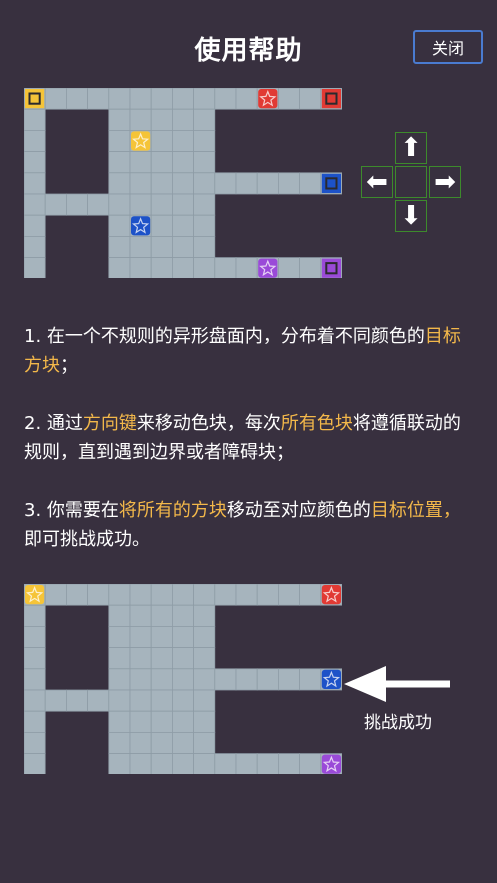 The width and height of the screenshot is (497, 883). Describe the element at coordinates (448, 47) in the screenshot. I see `close-button: 关闭` at that location.